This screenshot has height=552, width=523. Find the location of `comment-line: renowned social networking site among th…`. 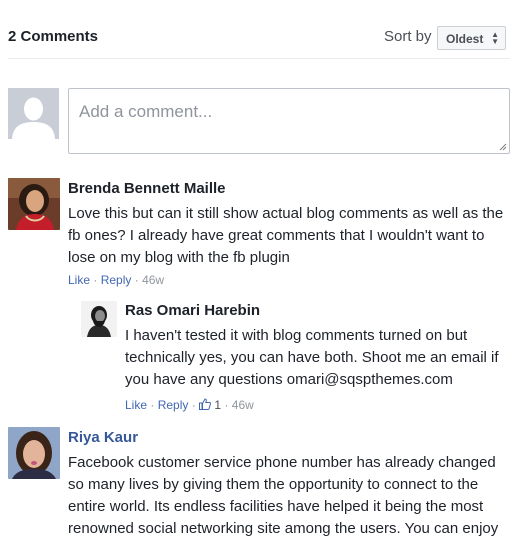

comment-line: renowned social networking site among th… is located at coordinates (283, 528).